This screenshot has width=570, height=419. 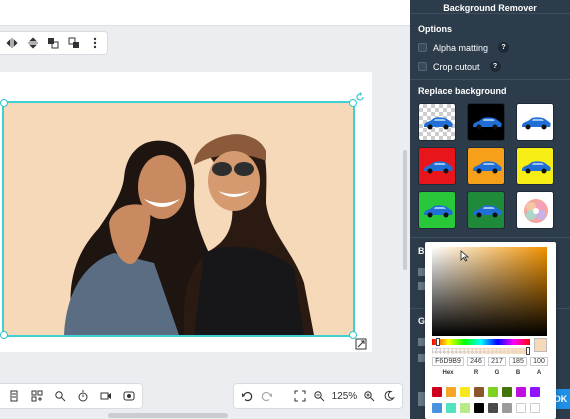 I want to click on flip-vertical-icon, so click(x=33, y=43).